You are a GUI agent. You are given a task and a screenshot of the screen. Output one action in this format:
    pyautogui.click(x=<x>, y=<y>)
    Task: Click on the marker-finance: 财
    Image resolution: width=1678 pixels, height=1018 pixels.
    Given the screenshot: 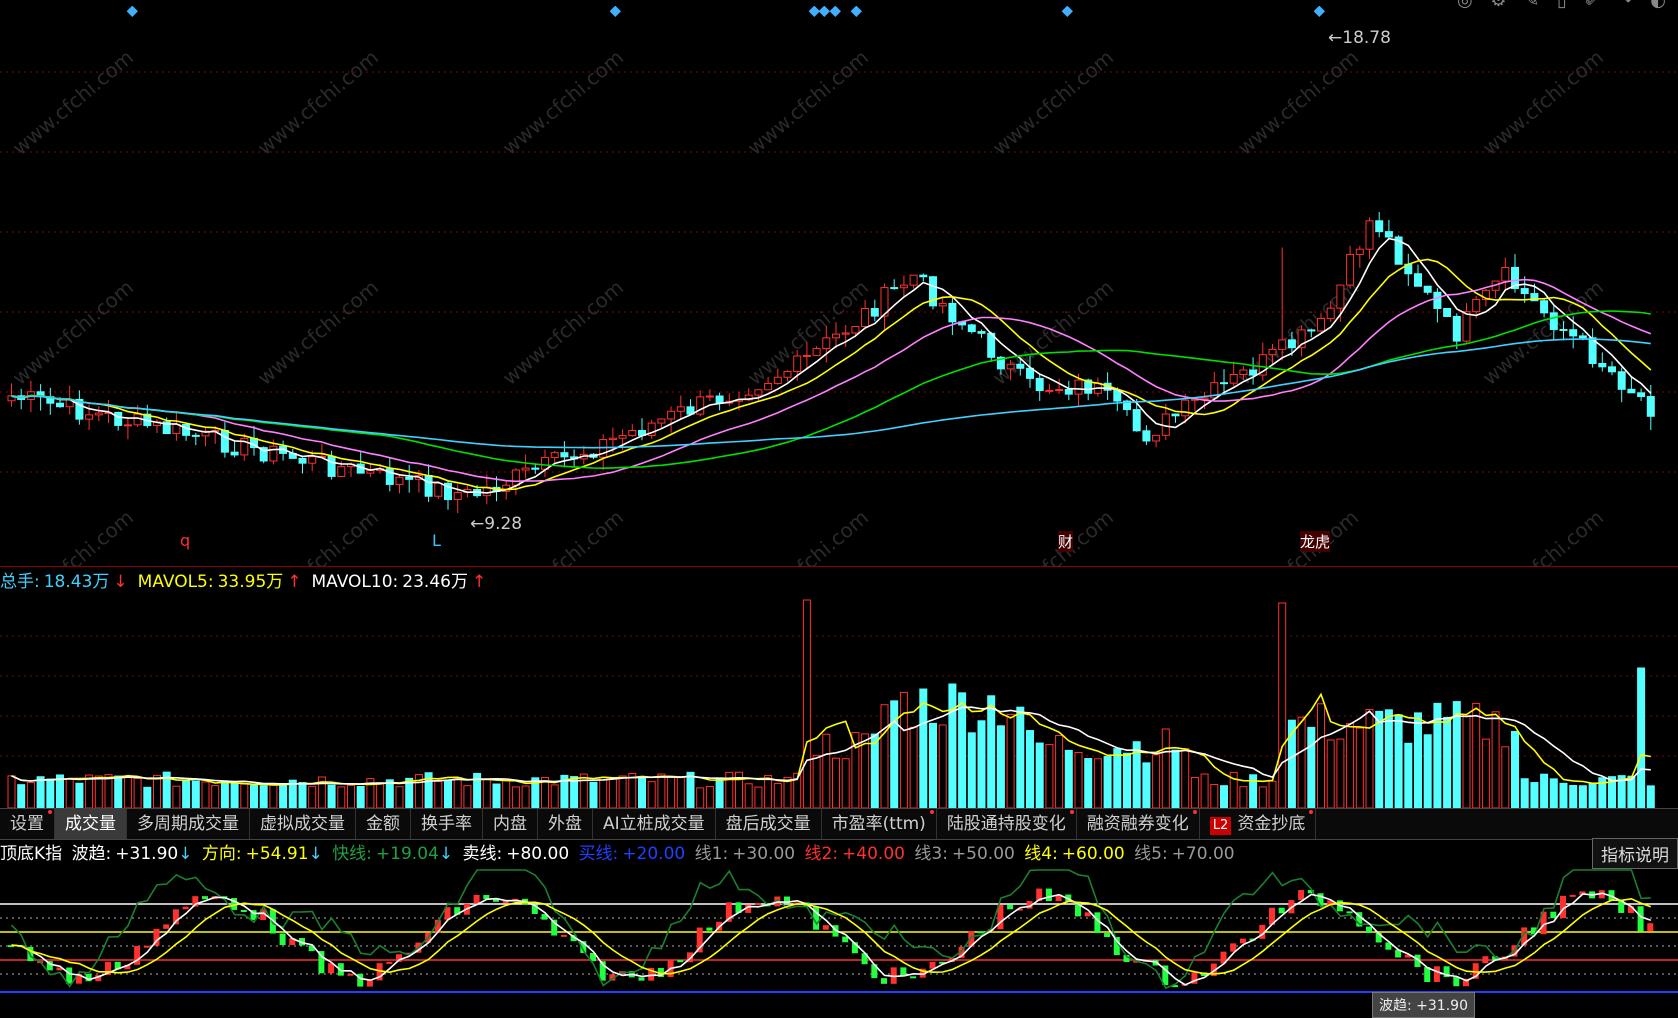 What is the action you would take?
    pyautogui.click(x=1066, y=541)
    